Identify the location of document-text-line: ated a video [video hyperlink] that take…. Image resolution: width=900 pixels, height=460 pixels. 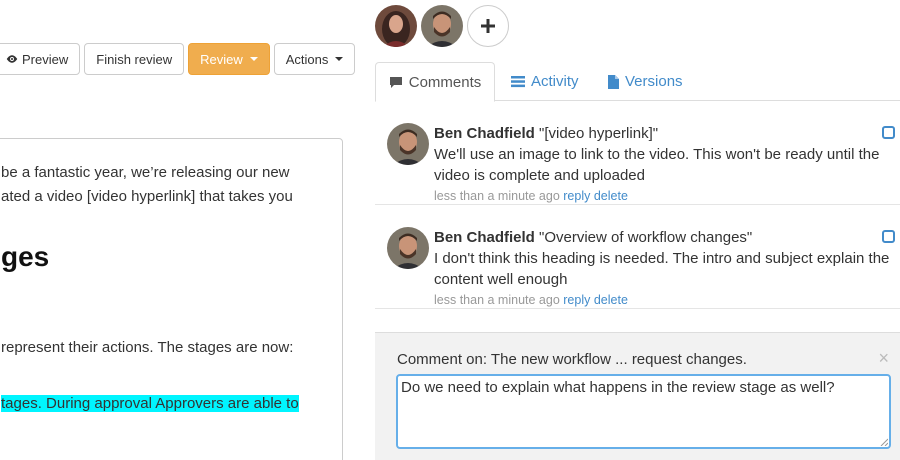
(147, 196).